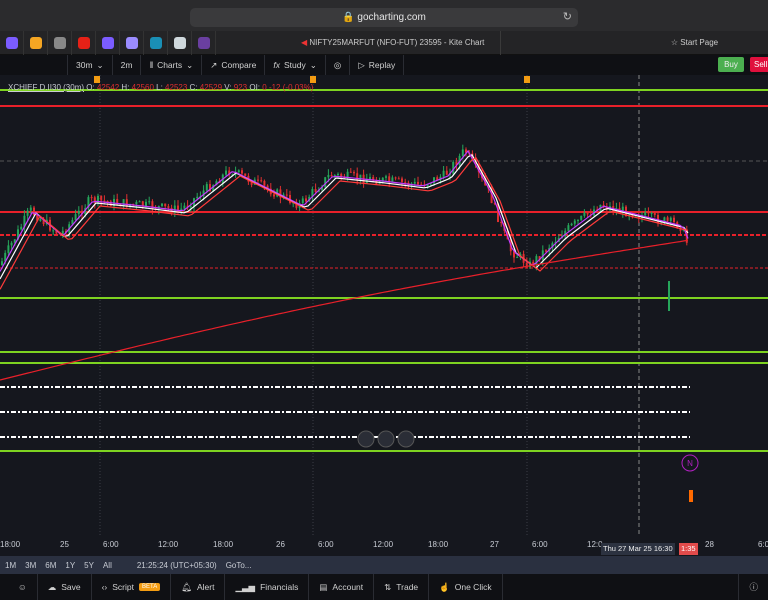  I want to click on open-value: 42542, so click(108, 87).